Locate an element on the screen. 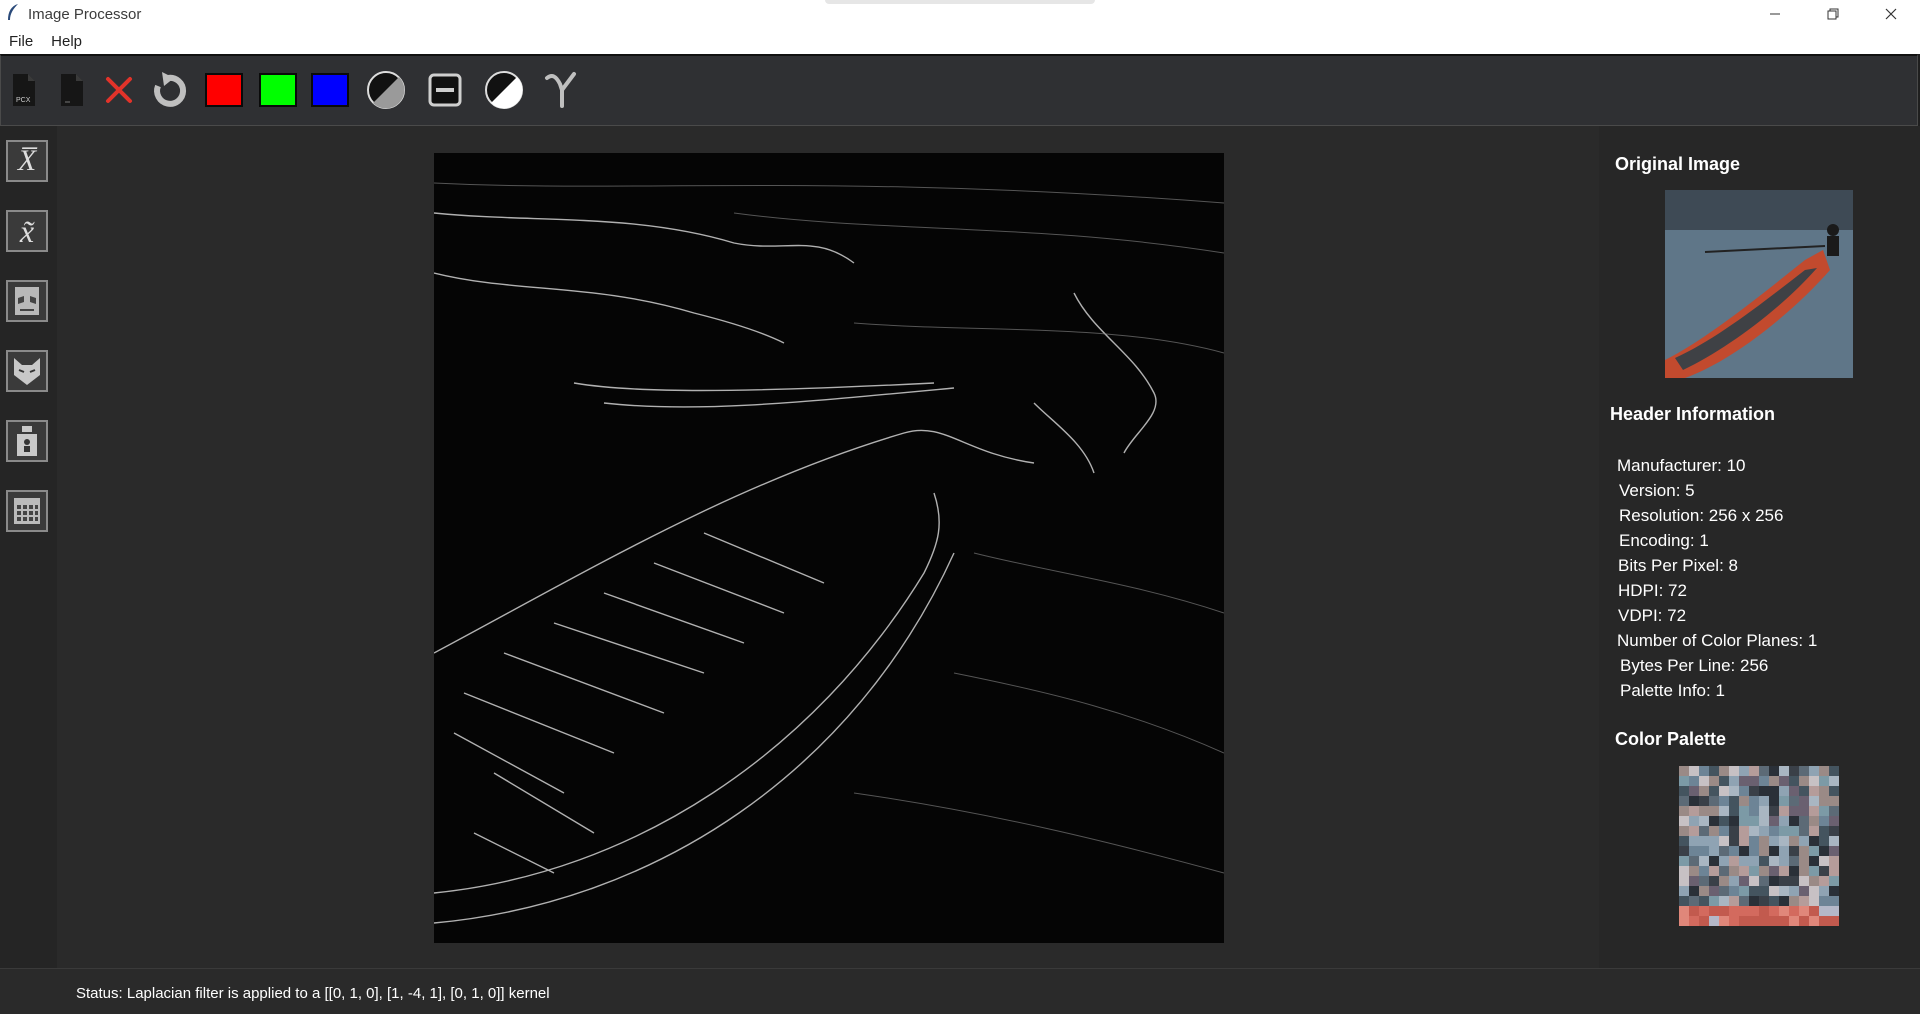 The image size is (1920, 1014). grayscale-icon is located at coordinates (386, 90).